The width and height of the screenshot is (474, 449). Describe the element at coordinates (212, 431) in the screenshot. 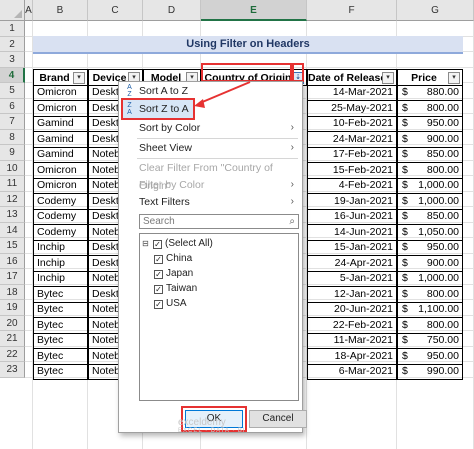

I see `watermark-tagline: EXCEL · DATA · BI` at that location.